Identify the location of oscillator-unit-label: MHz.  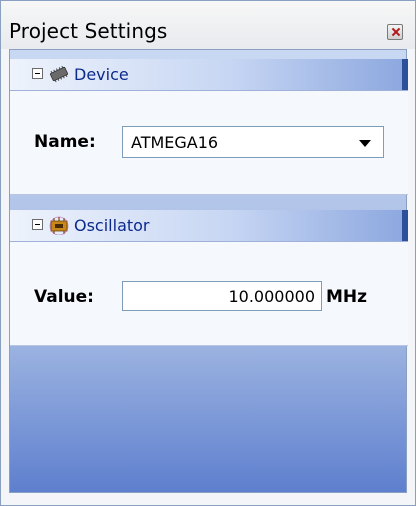
(347, 297).